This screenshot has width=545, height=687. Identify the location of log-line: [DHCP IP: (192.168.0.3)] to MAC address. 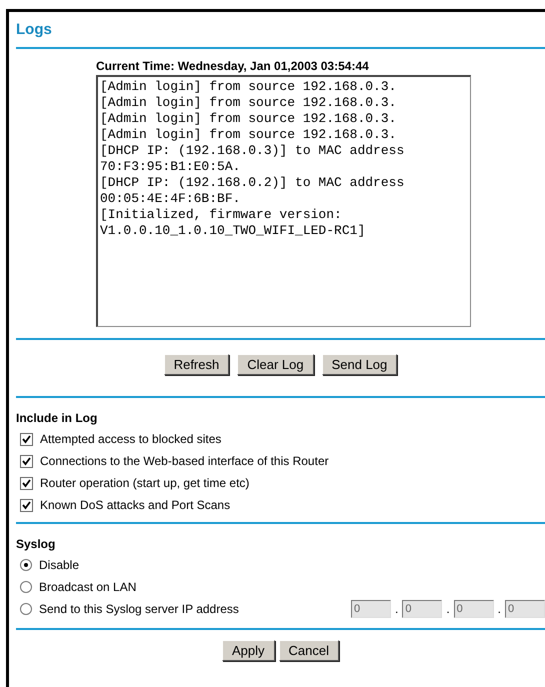
(252, 151).